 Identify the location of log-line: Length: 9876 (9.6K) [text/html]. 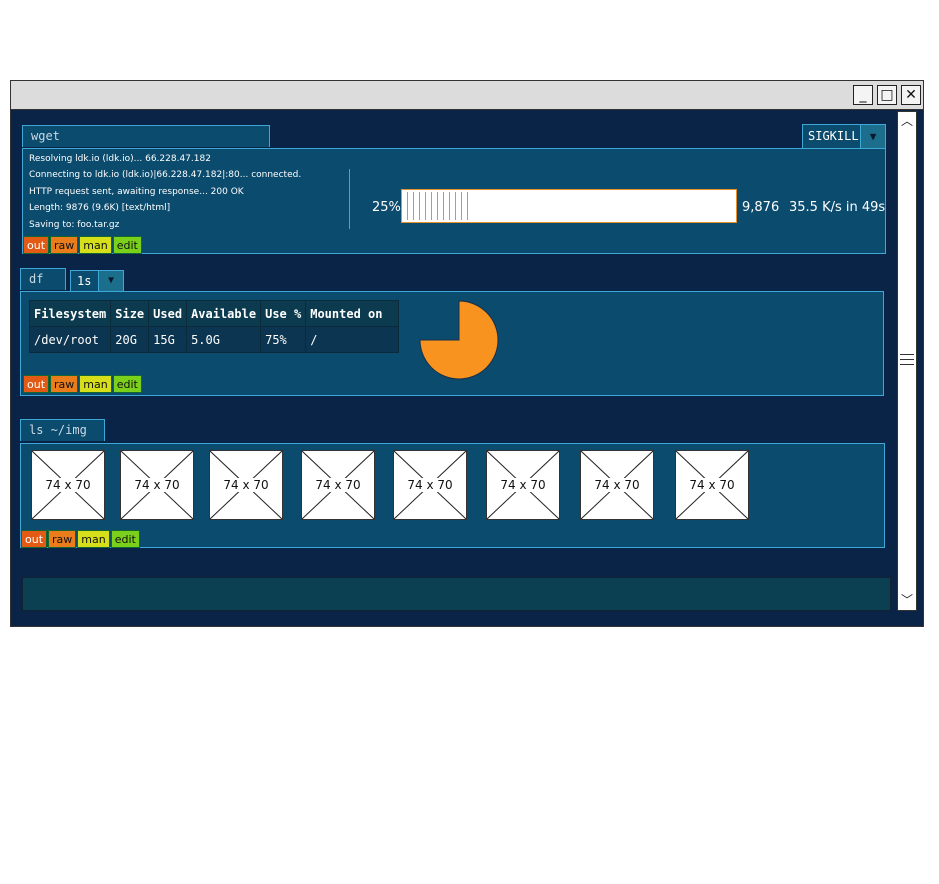
(100, 208).